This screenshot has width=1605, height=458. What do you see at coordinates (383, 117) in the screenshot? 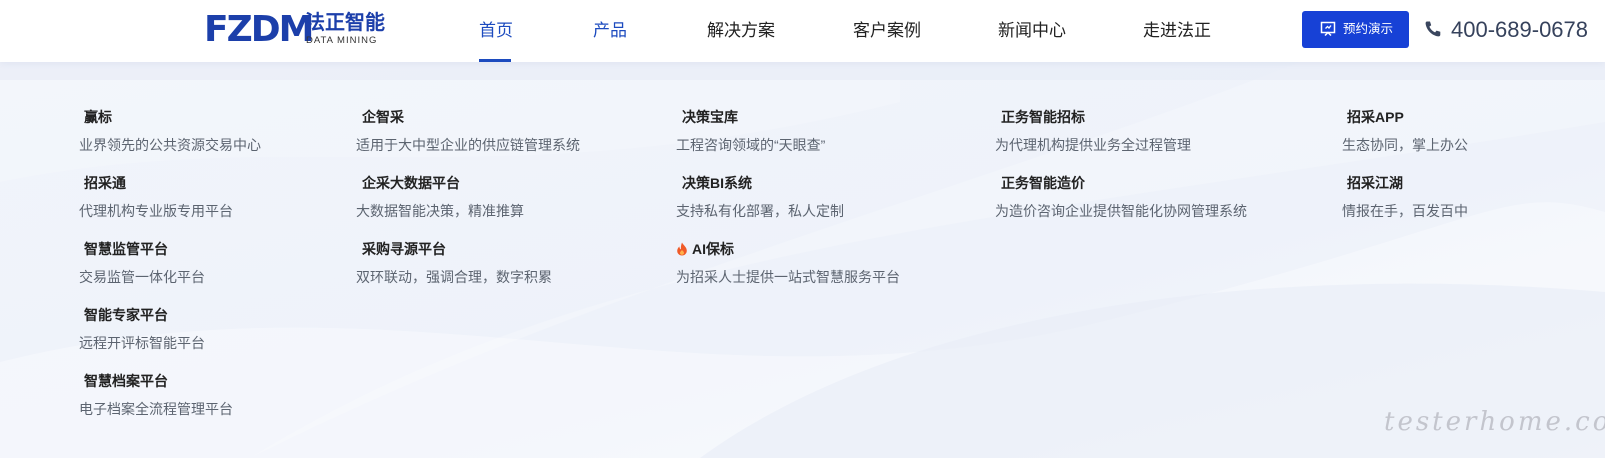
I see `product-title-qizhicai: 企智采` at bounding box center [383, 117].